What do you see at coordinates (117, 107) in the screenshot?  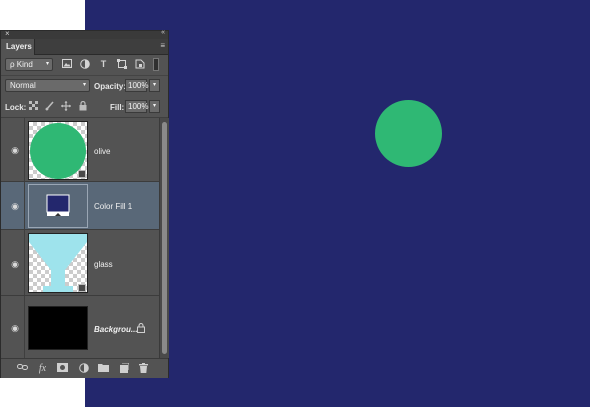 I see `fill-label: Fill:` at bounding box center [117, 107].